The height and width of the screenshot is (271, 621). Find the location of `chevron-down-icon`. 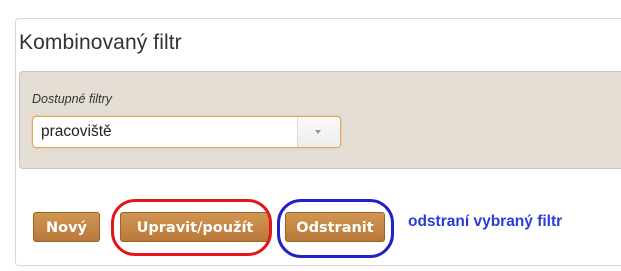

chevron-down-icon is located at coordinates (318, 132).